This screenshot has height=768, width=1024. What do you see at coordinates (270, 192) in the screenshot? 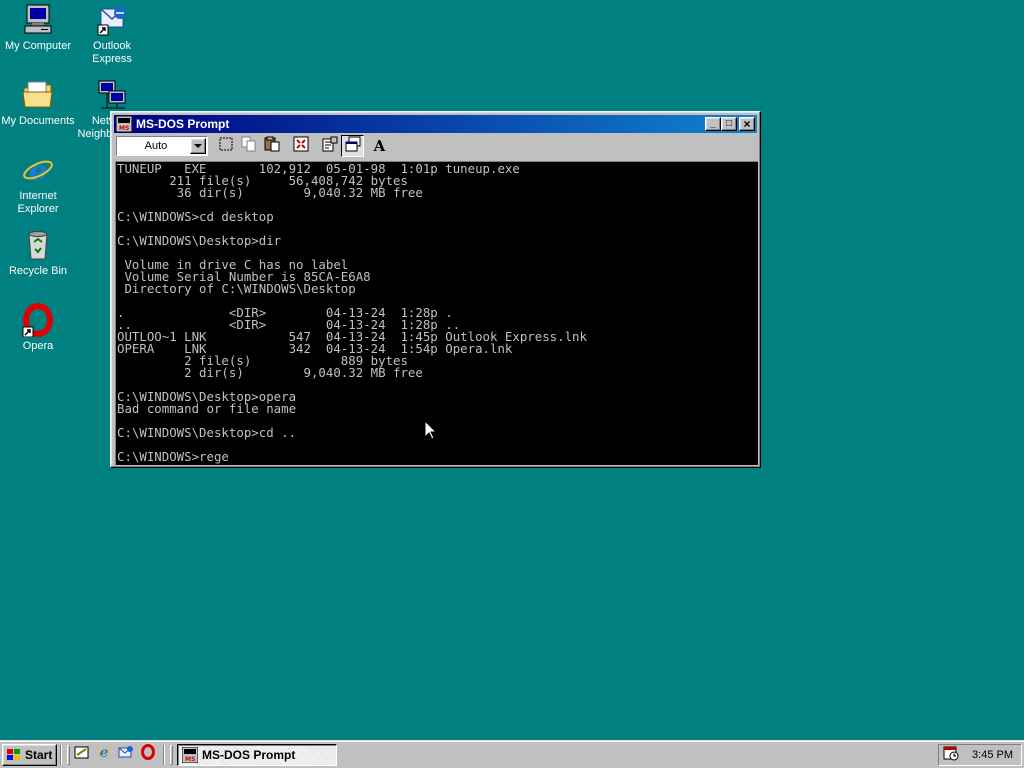
I see `console-line: 36 dir(s) 9,040.32 MB free` at bounding box center [270, 192].